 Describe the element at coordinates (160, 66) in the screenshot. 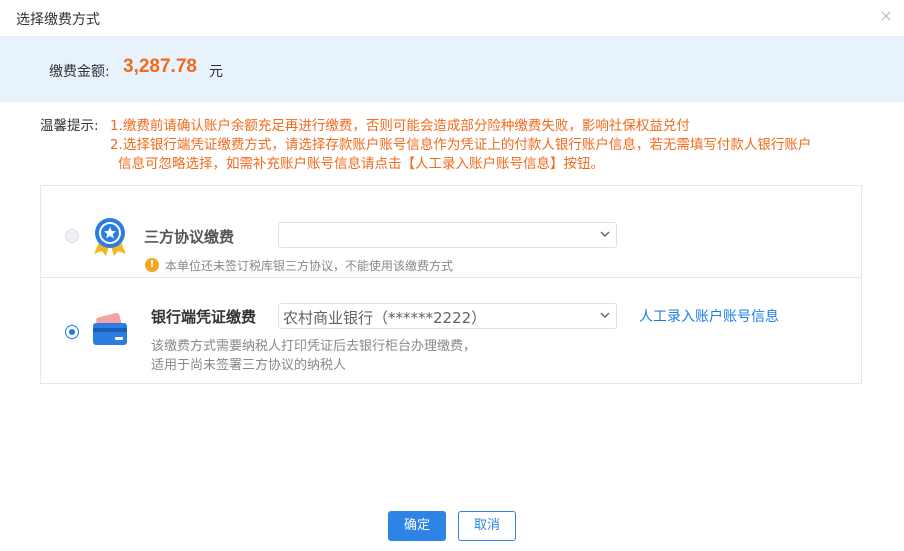

I see `amount-value: 3,287.78` at that location.